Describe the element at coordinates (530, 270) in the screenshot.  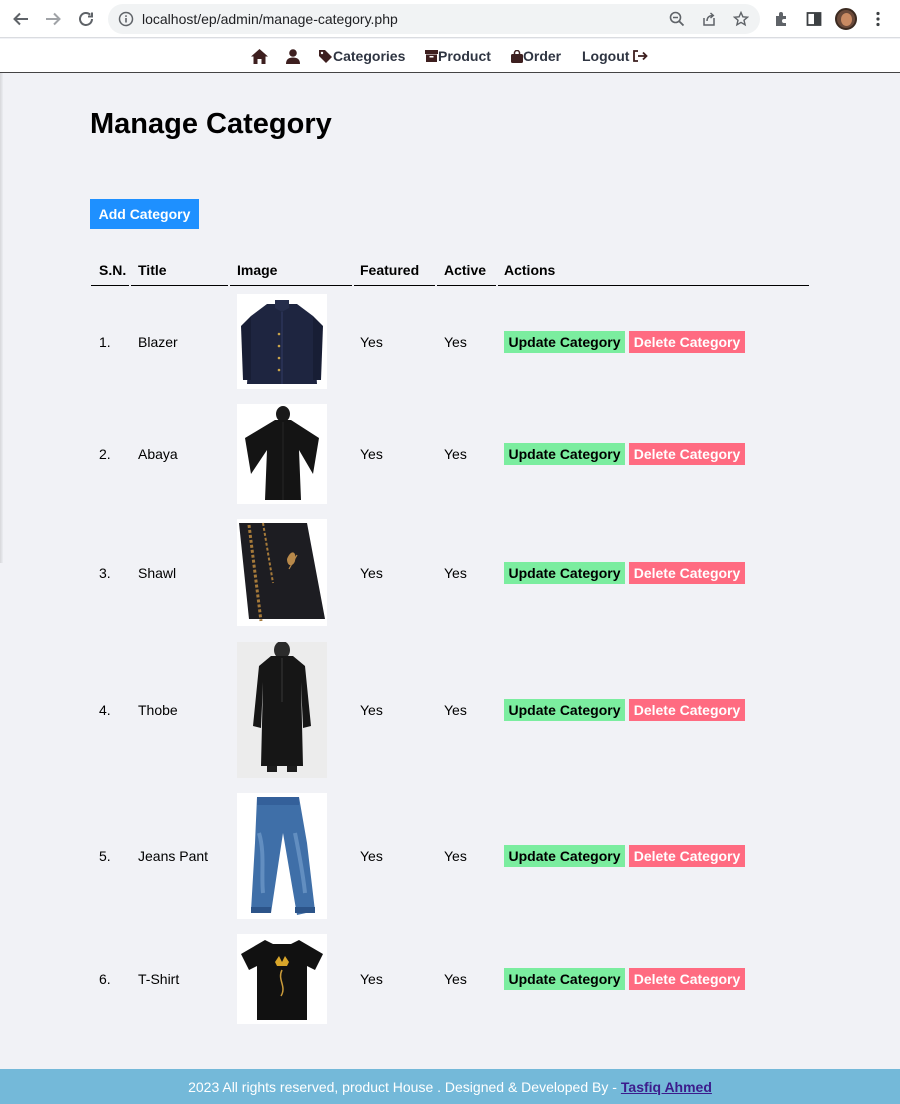
I see `header-actions: Actions` at that location.